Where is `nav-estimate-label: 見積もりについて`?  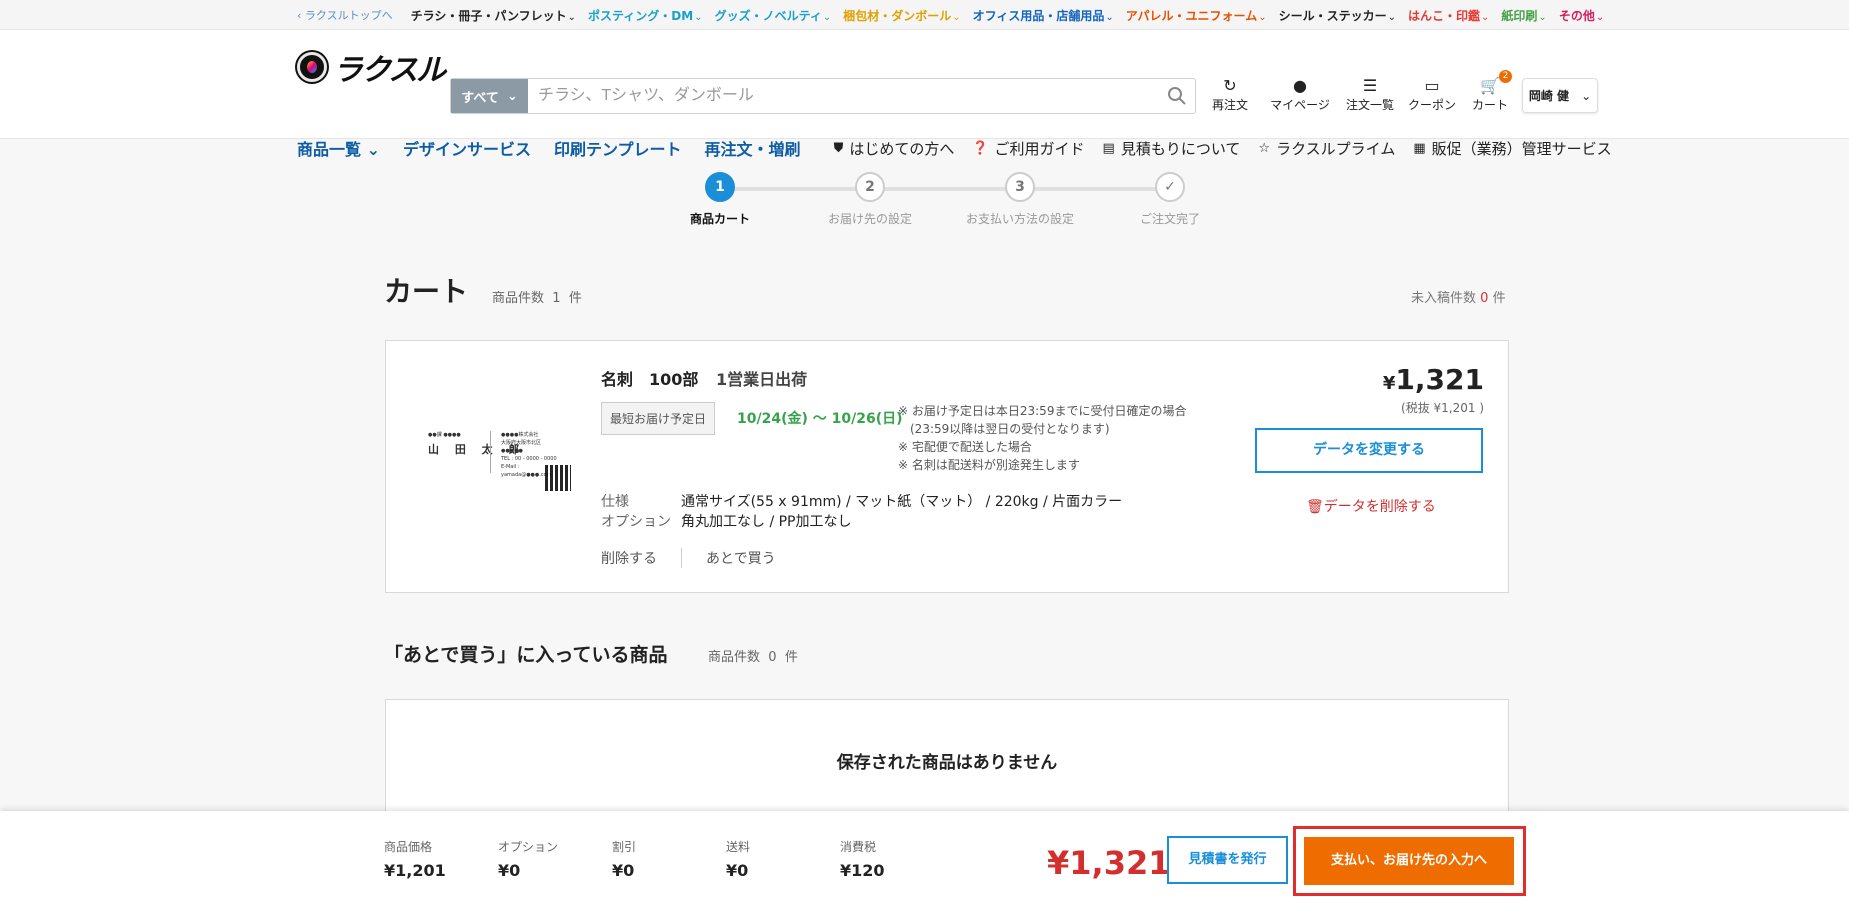
nav-estimate-label: 見積もりについて is located at coordinates (1180, 148).